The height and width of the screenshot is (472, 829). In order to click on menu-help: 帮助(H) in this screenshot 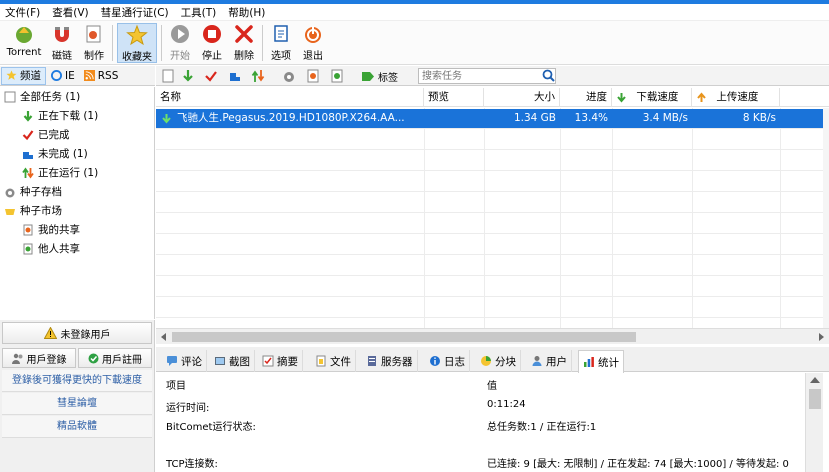, I will do `click(246, 12)`.